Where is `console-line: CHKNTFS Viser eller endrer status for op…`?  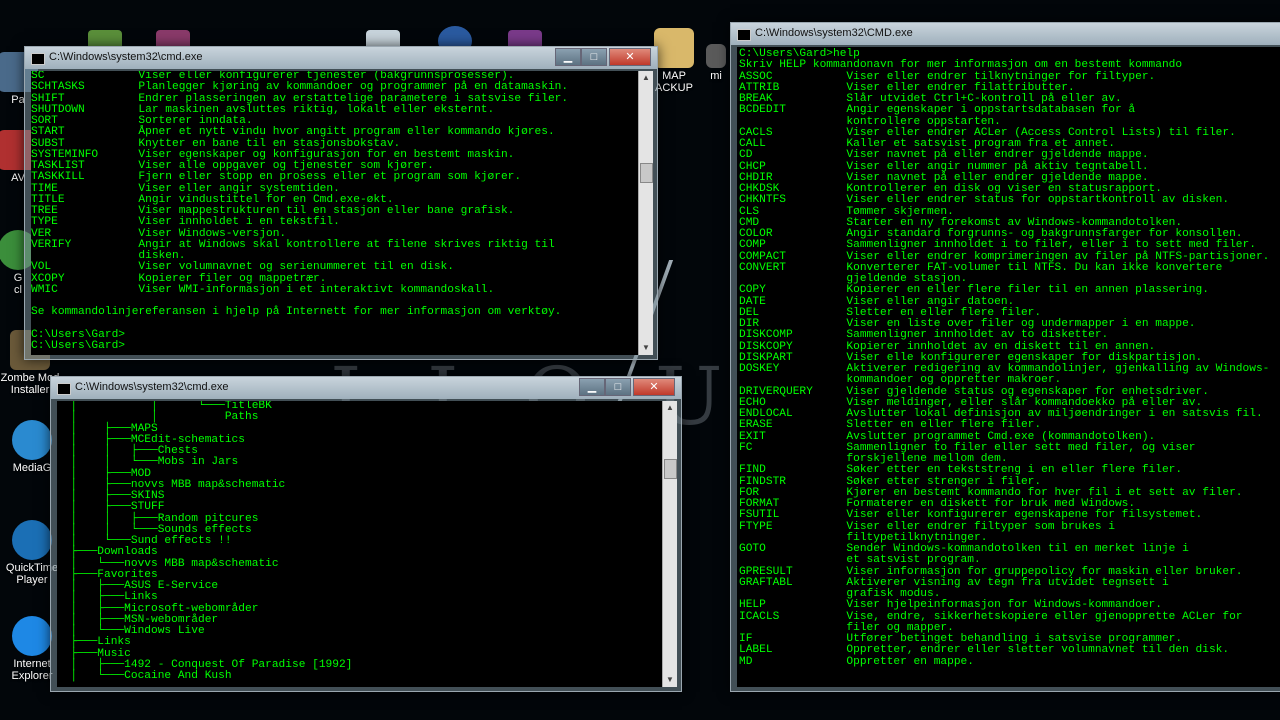 console-line: CHKNTFS Viser eller endrer status for op… is located at coordinates (984, 200).